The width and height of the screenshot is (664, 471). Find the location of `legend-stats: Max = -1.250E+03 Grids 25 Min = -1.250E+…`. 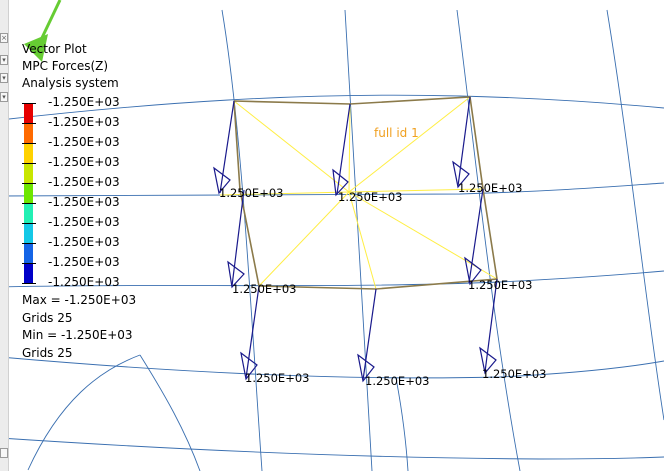

legend-stats: Max = -1.250E+03 Grids 25 Min = -1.250E+… is located at coordinates (79, 327).